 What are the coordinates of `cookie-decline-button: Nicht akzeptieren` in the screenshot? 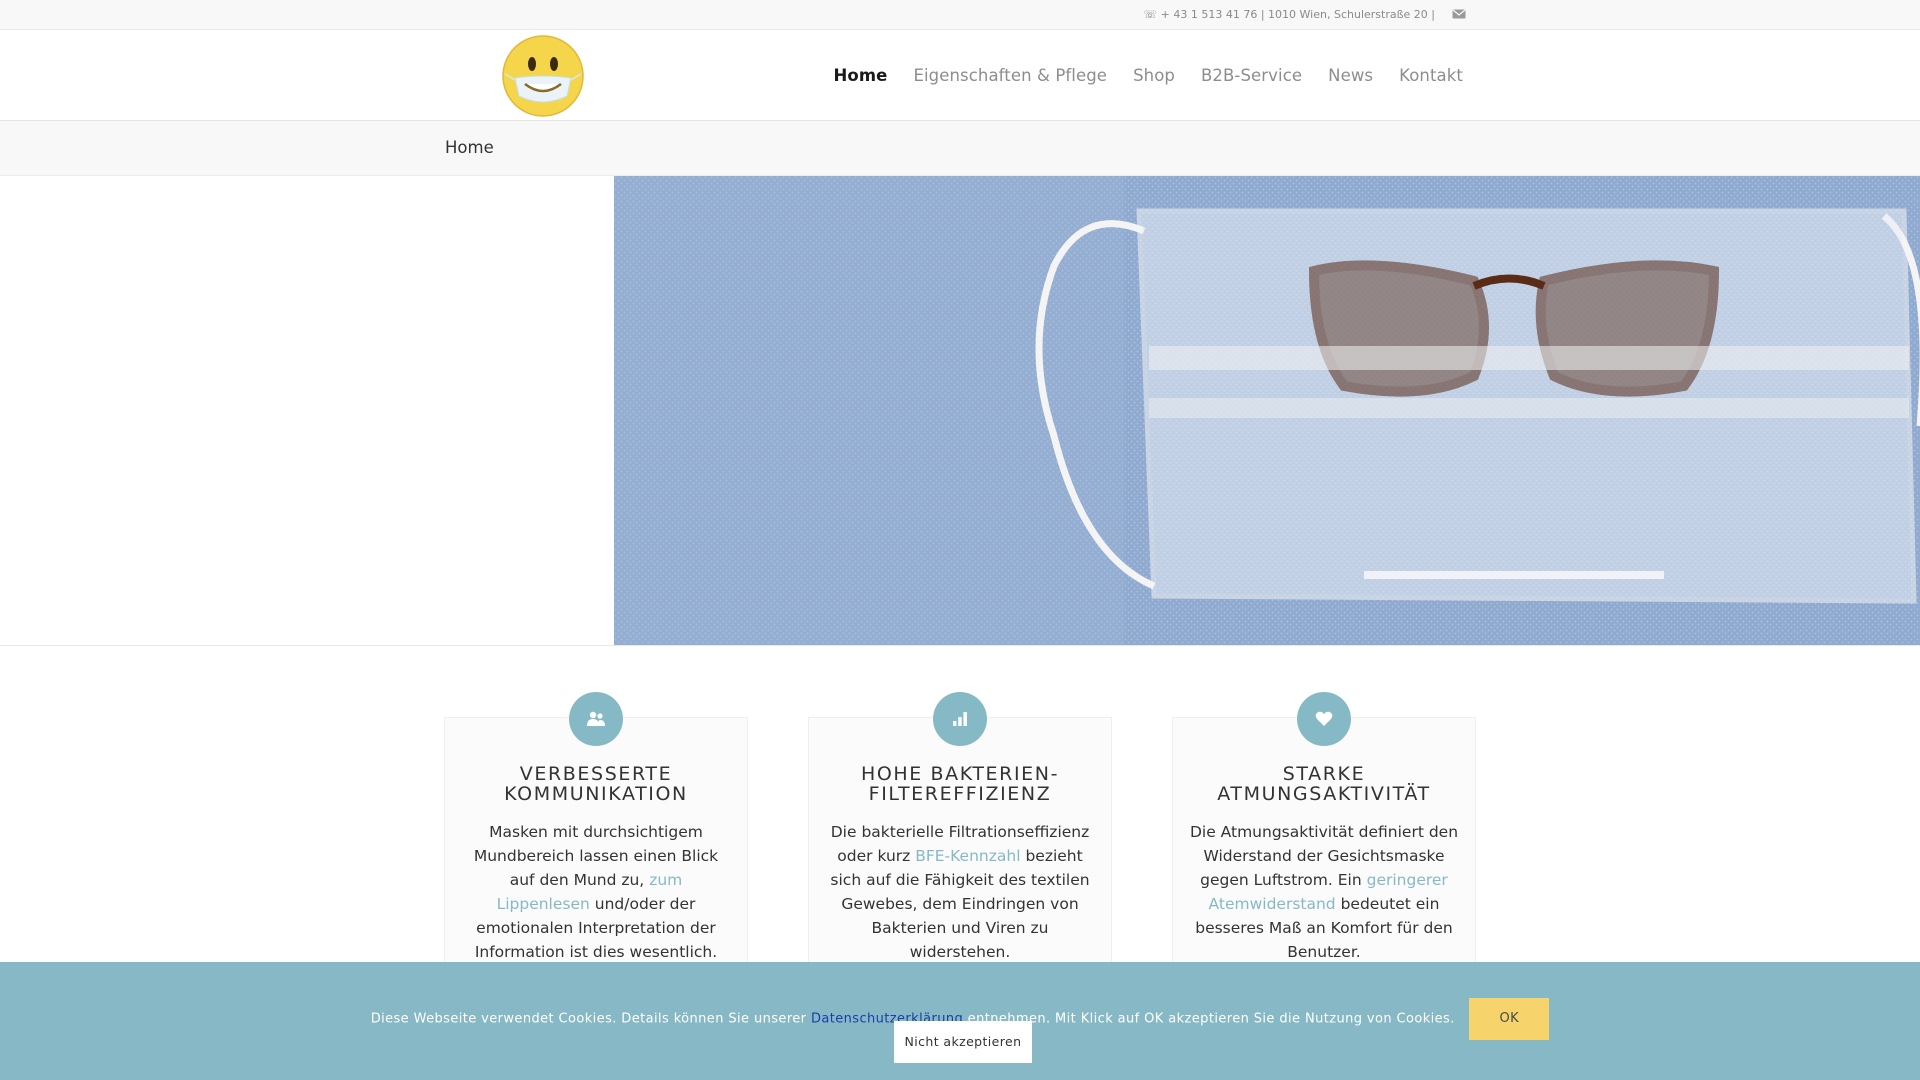 It's located at (963, 1042).